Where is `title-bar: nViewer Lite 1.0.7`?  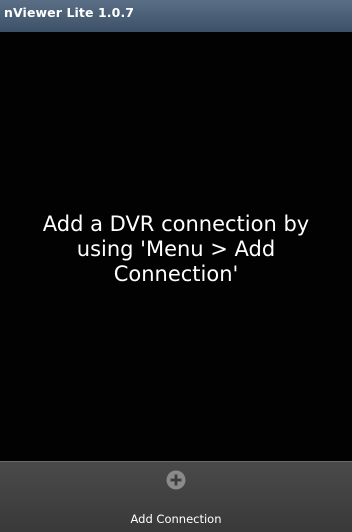 title-bar: nViewer Lite 1.0.7 is located at coordinates (176, 16).